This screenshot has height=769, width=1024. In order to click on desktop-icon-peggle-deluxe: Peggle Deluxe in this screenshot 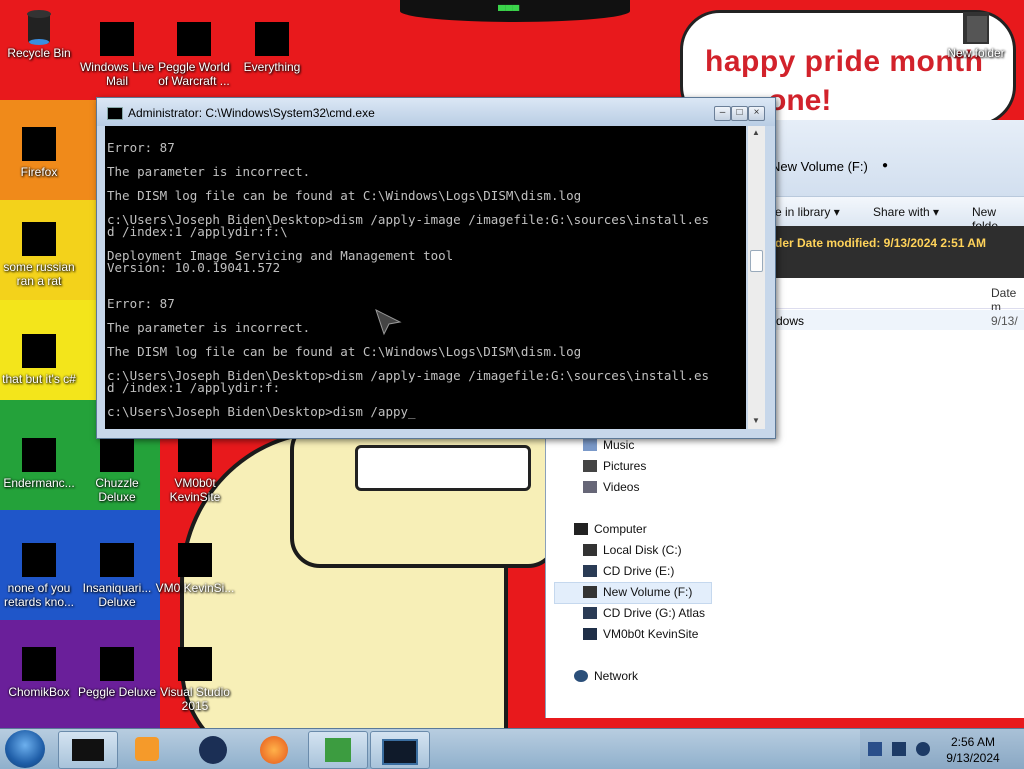, I will do `click(117, 673)`.